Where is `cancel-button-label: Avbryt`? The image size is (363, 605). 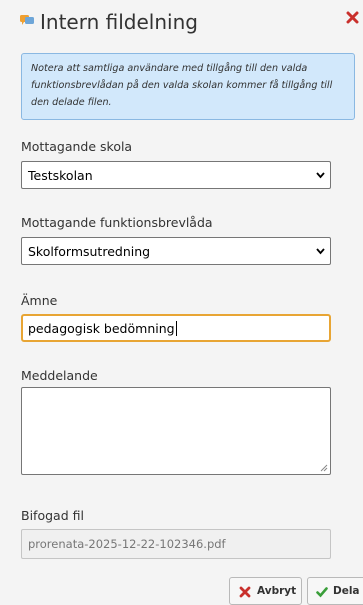 cancel-button-label: Avbryt is located at coordinates (277, 591).